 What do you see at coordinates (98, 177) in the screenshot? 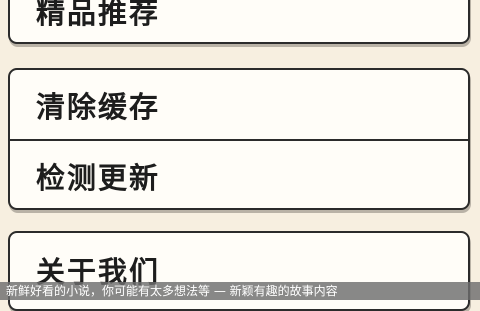
I see `check-update-label: 检测更新` at bounding box center [98, 177].